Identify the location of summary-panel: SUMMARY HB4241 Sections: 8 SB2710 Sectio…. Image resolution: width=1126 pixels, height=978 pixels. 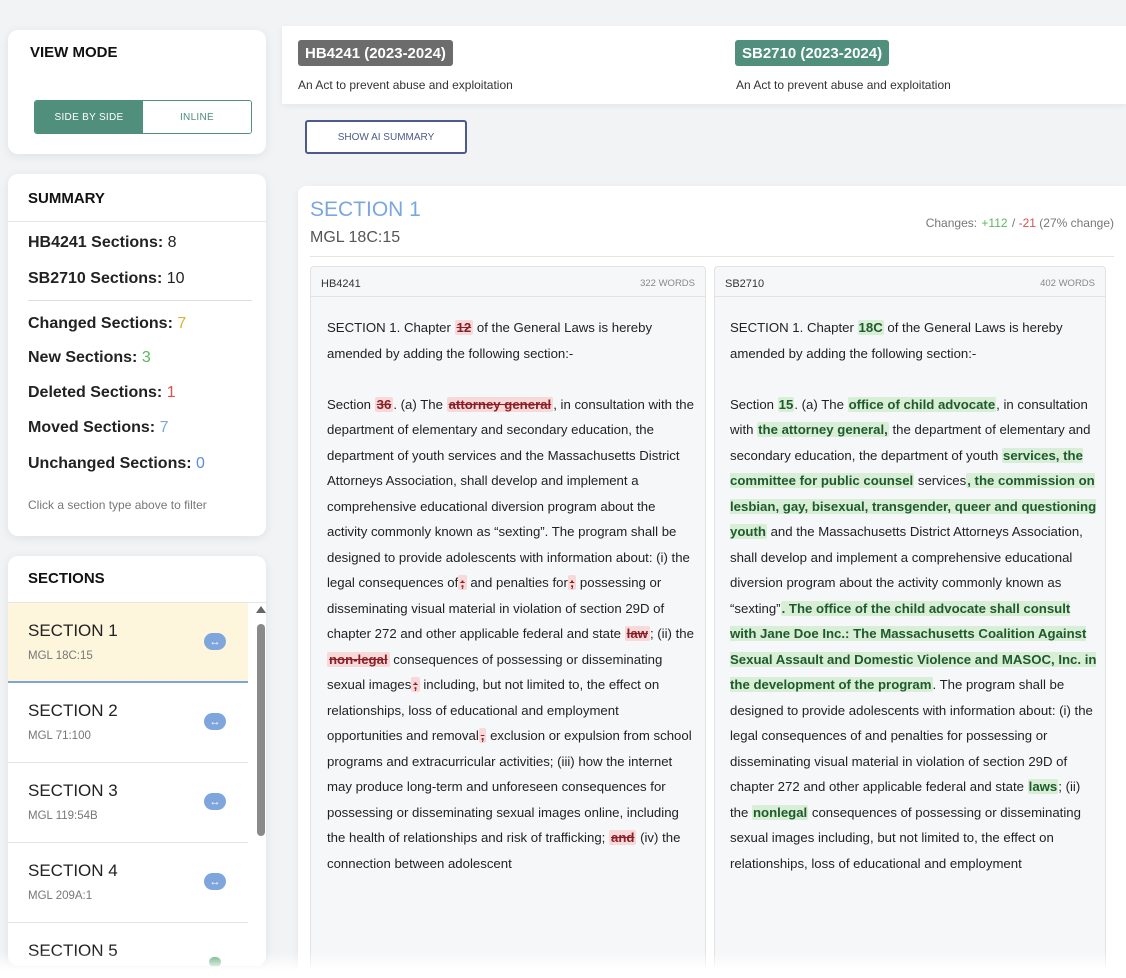
(137, 355).